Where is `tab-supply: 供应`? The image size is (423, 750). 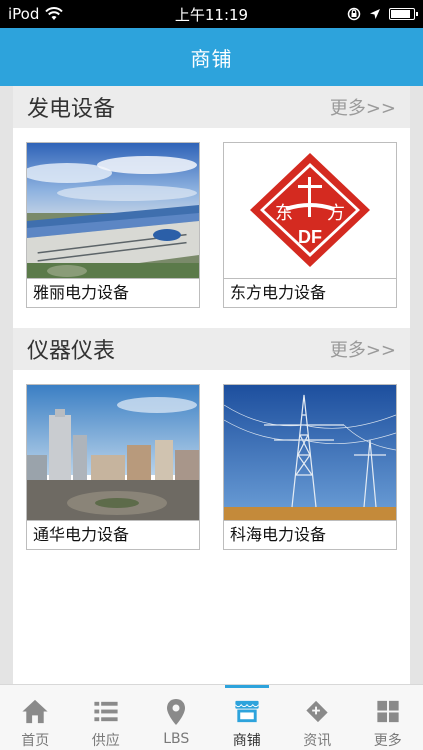 tab-supply: 供应 is located at coordinates (106, 717).